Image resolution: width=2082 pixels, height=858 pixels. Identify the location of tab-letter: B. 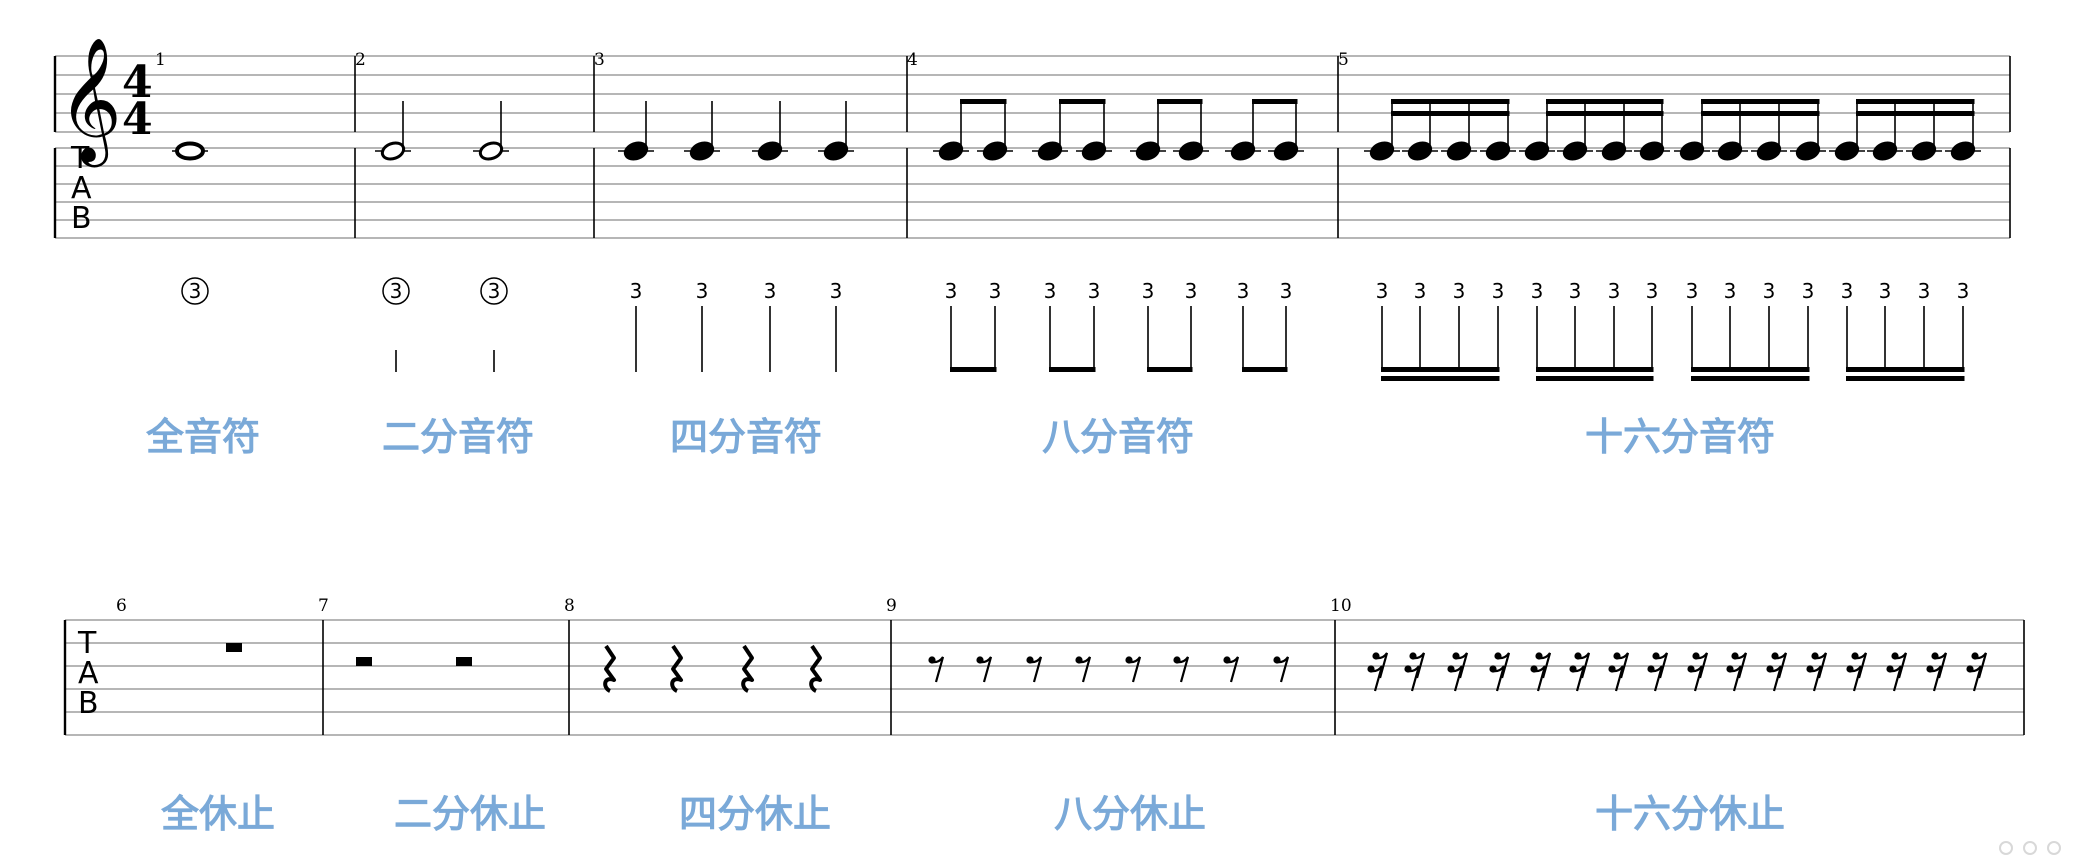
(88, 703).